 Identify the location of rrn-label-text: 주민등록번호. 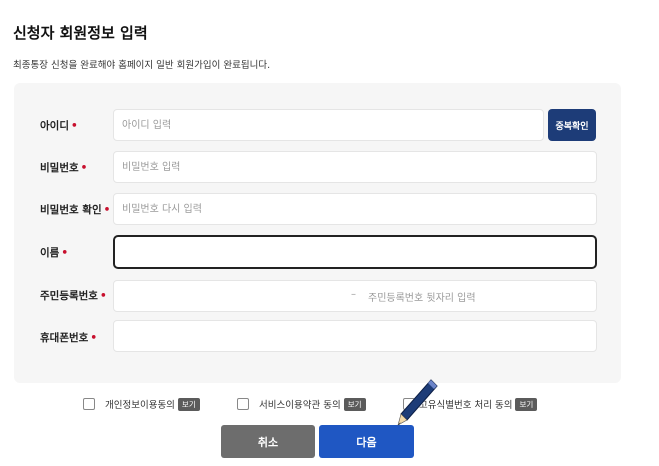
(69, 296).